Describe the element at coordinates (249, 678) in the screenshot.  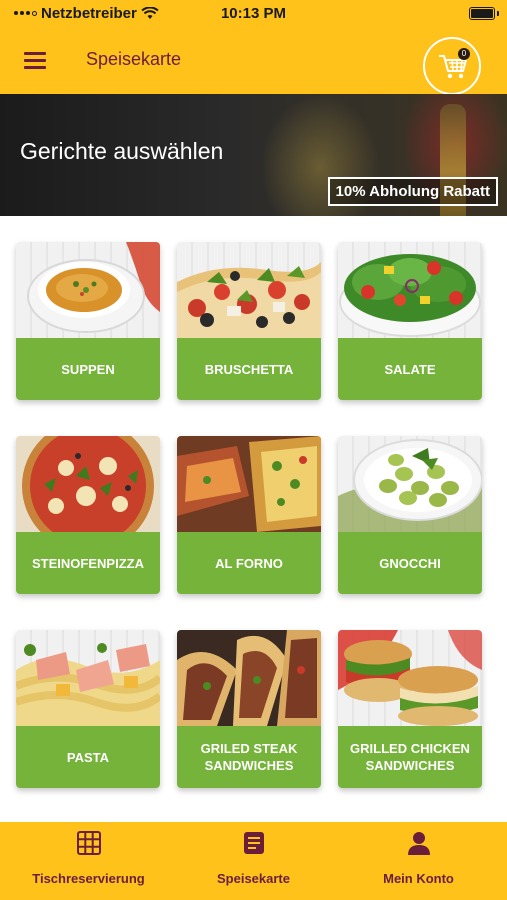
I see `steak-sandwich-image` at that location.